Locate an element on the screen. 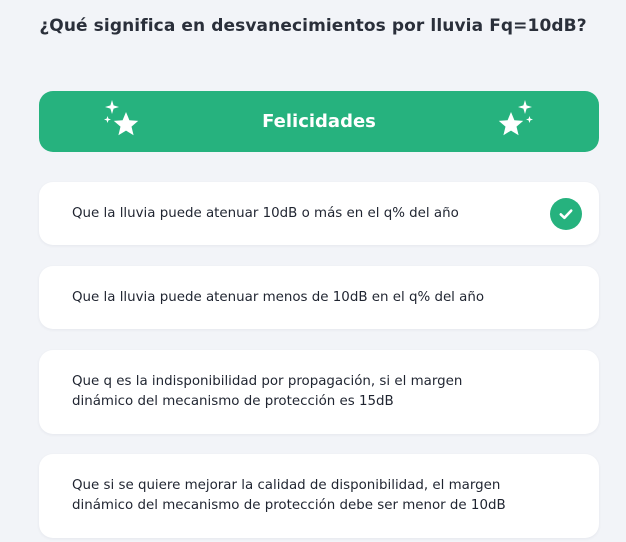 This screenshot has width=626, height=542. result-banner: Felicidades is located at coordinates (319, 121).